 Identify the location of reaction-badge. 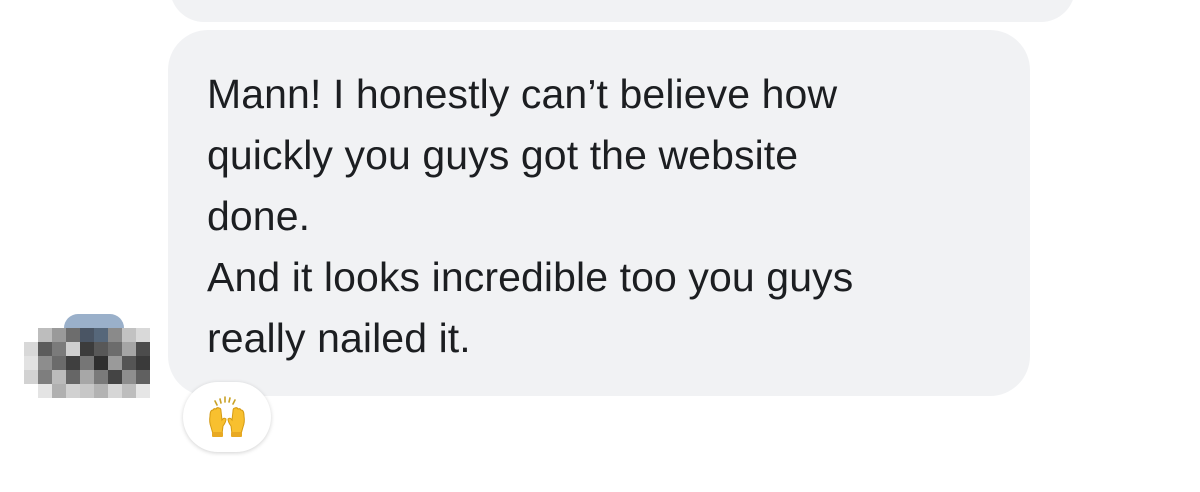
(227, 417).